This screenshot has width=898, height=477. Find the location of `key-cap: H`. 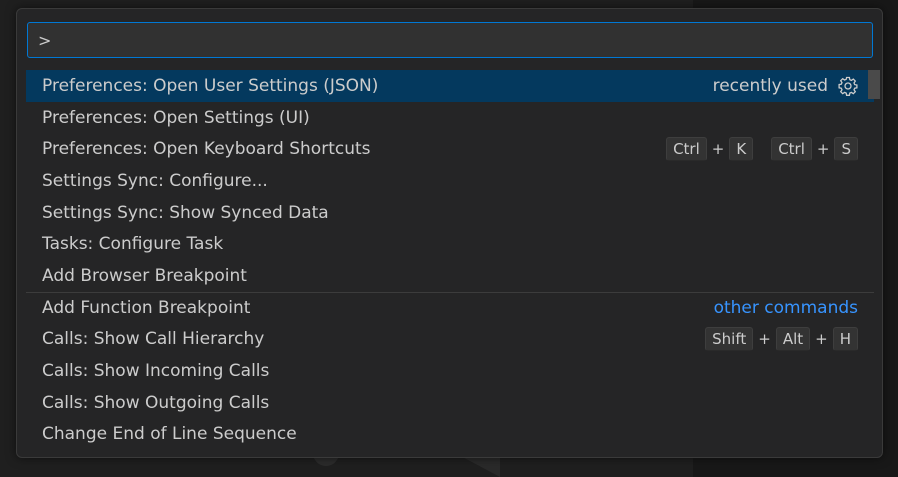

key-cap: H is located at coordinates (845, 339).